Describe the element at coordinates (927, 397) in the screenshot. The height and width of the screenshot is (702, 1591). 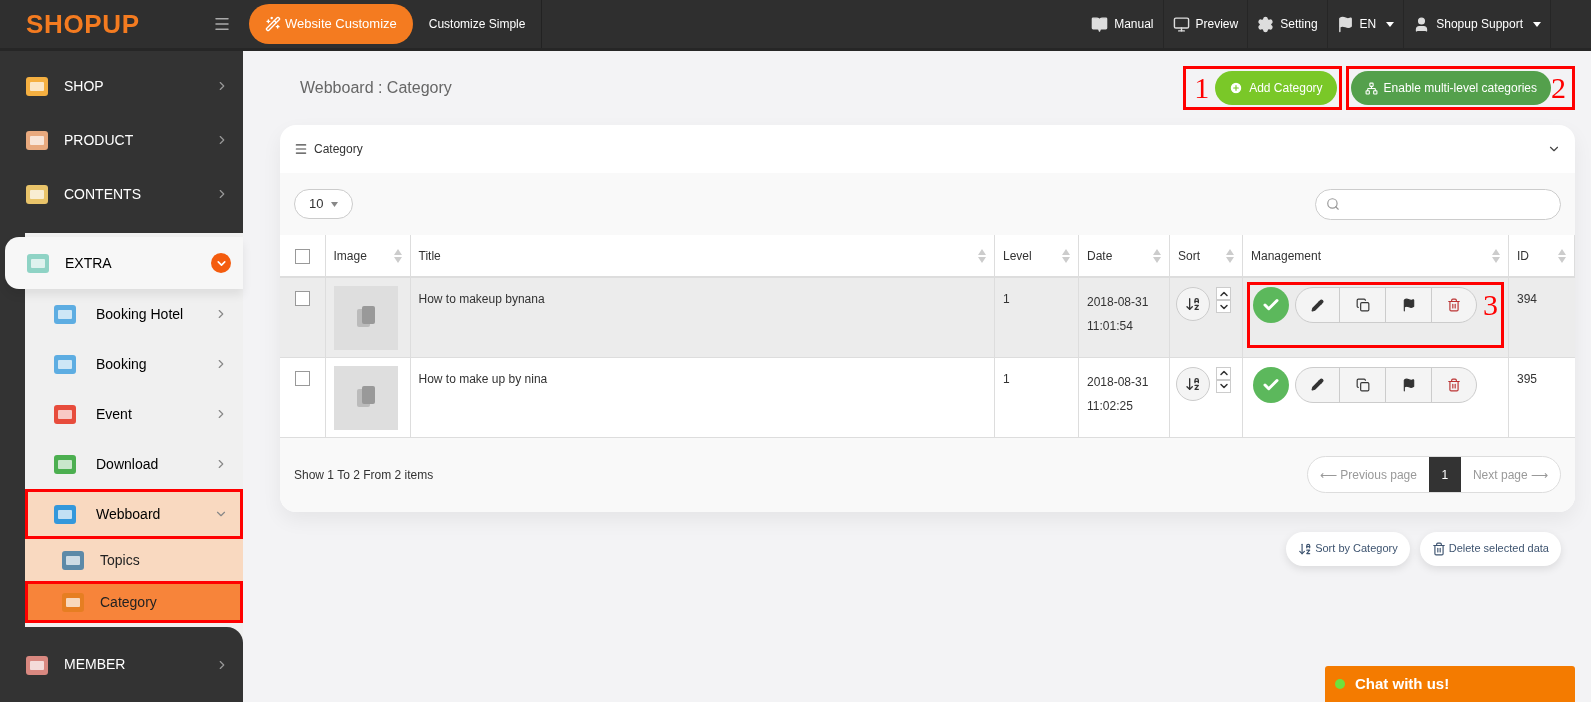
I see `table-row: How to make up by nina 1 2018-08-31 11:02:25 395` at that location.